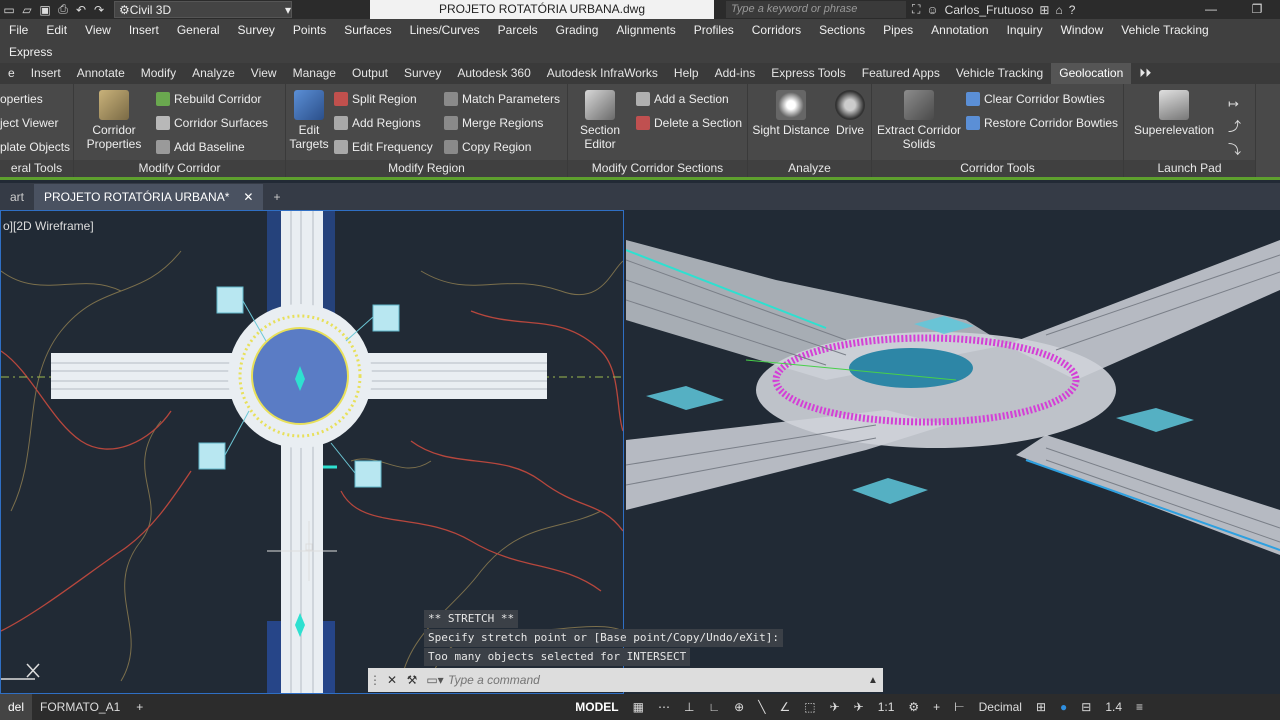 The width and height of the screenshot is (1280, 720). Describe the element at coordinates (901, 73) in the screenshot. I see `ribbon-tab: Featured Apps` at that location.